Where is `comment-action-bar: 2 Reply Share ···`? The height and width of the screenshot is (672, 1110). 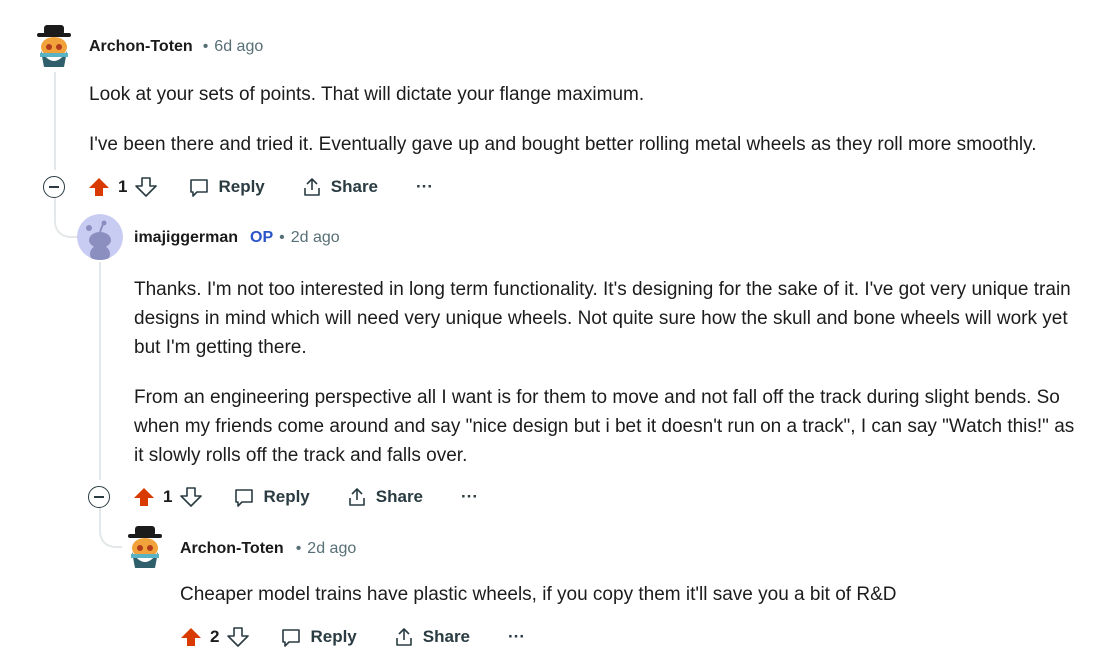
comment-action-bar: 2 Reply Share ··· is located at coordinates (352, 637).